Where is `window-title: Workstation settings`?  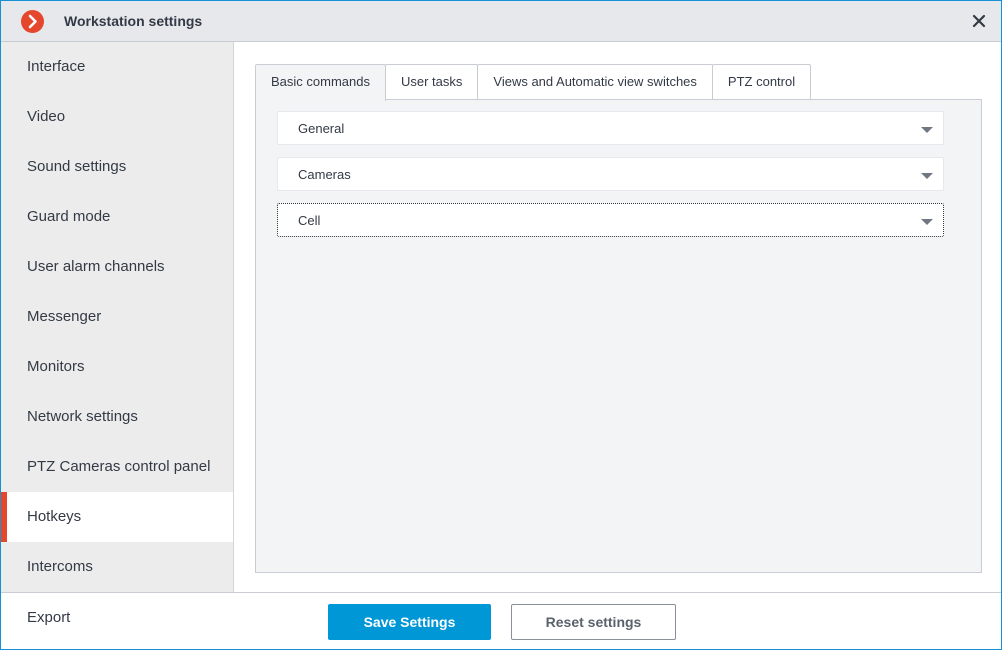 window-title: Workstation settings is located at coordinates (133, 21).